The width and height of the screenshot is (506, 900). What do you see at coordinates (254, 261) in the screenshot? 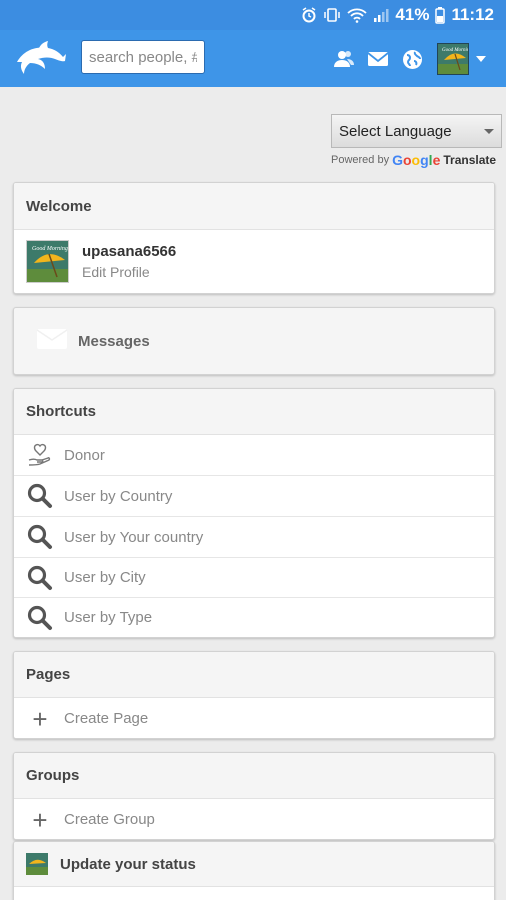
I see `profile-row: Good Morning upasana6566 Edit Profile` at bounding box center [254, 261].